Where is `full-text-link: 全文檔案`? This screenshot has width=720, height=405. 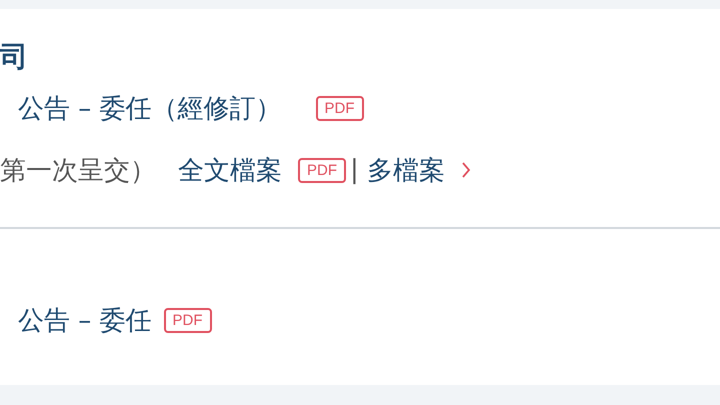 full-text-link: 全文檔案 is located at coordinates (230, 170).